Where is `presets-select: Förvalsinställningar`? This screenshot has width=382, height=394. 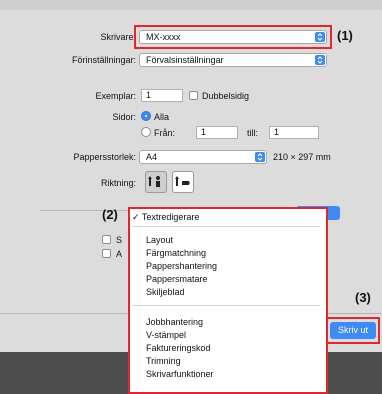
presets-select: Förvalsinställningar is located at coordinates (233, 60).